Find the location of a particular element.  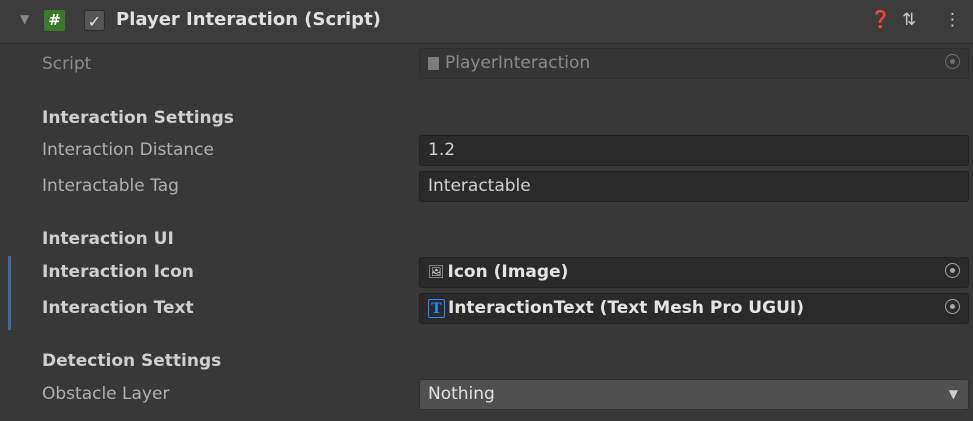

obstacle-layer-dropdown: Nothing ▼ is located at coordinates (694, 394).